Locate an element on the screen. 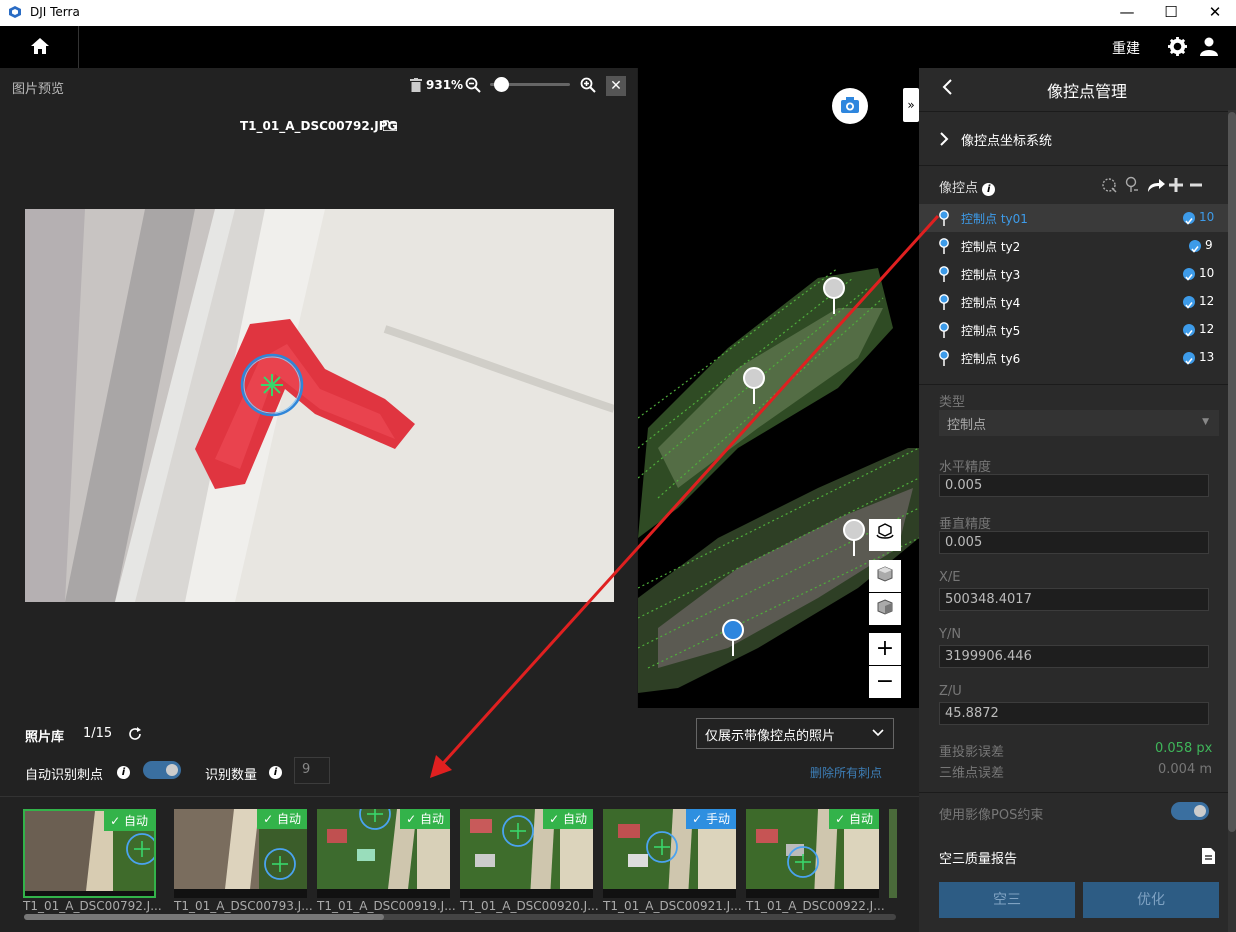 This screenshot has width=1236, height=932. cube-icon is located at coordinates (885, 574).